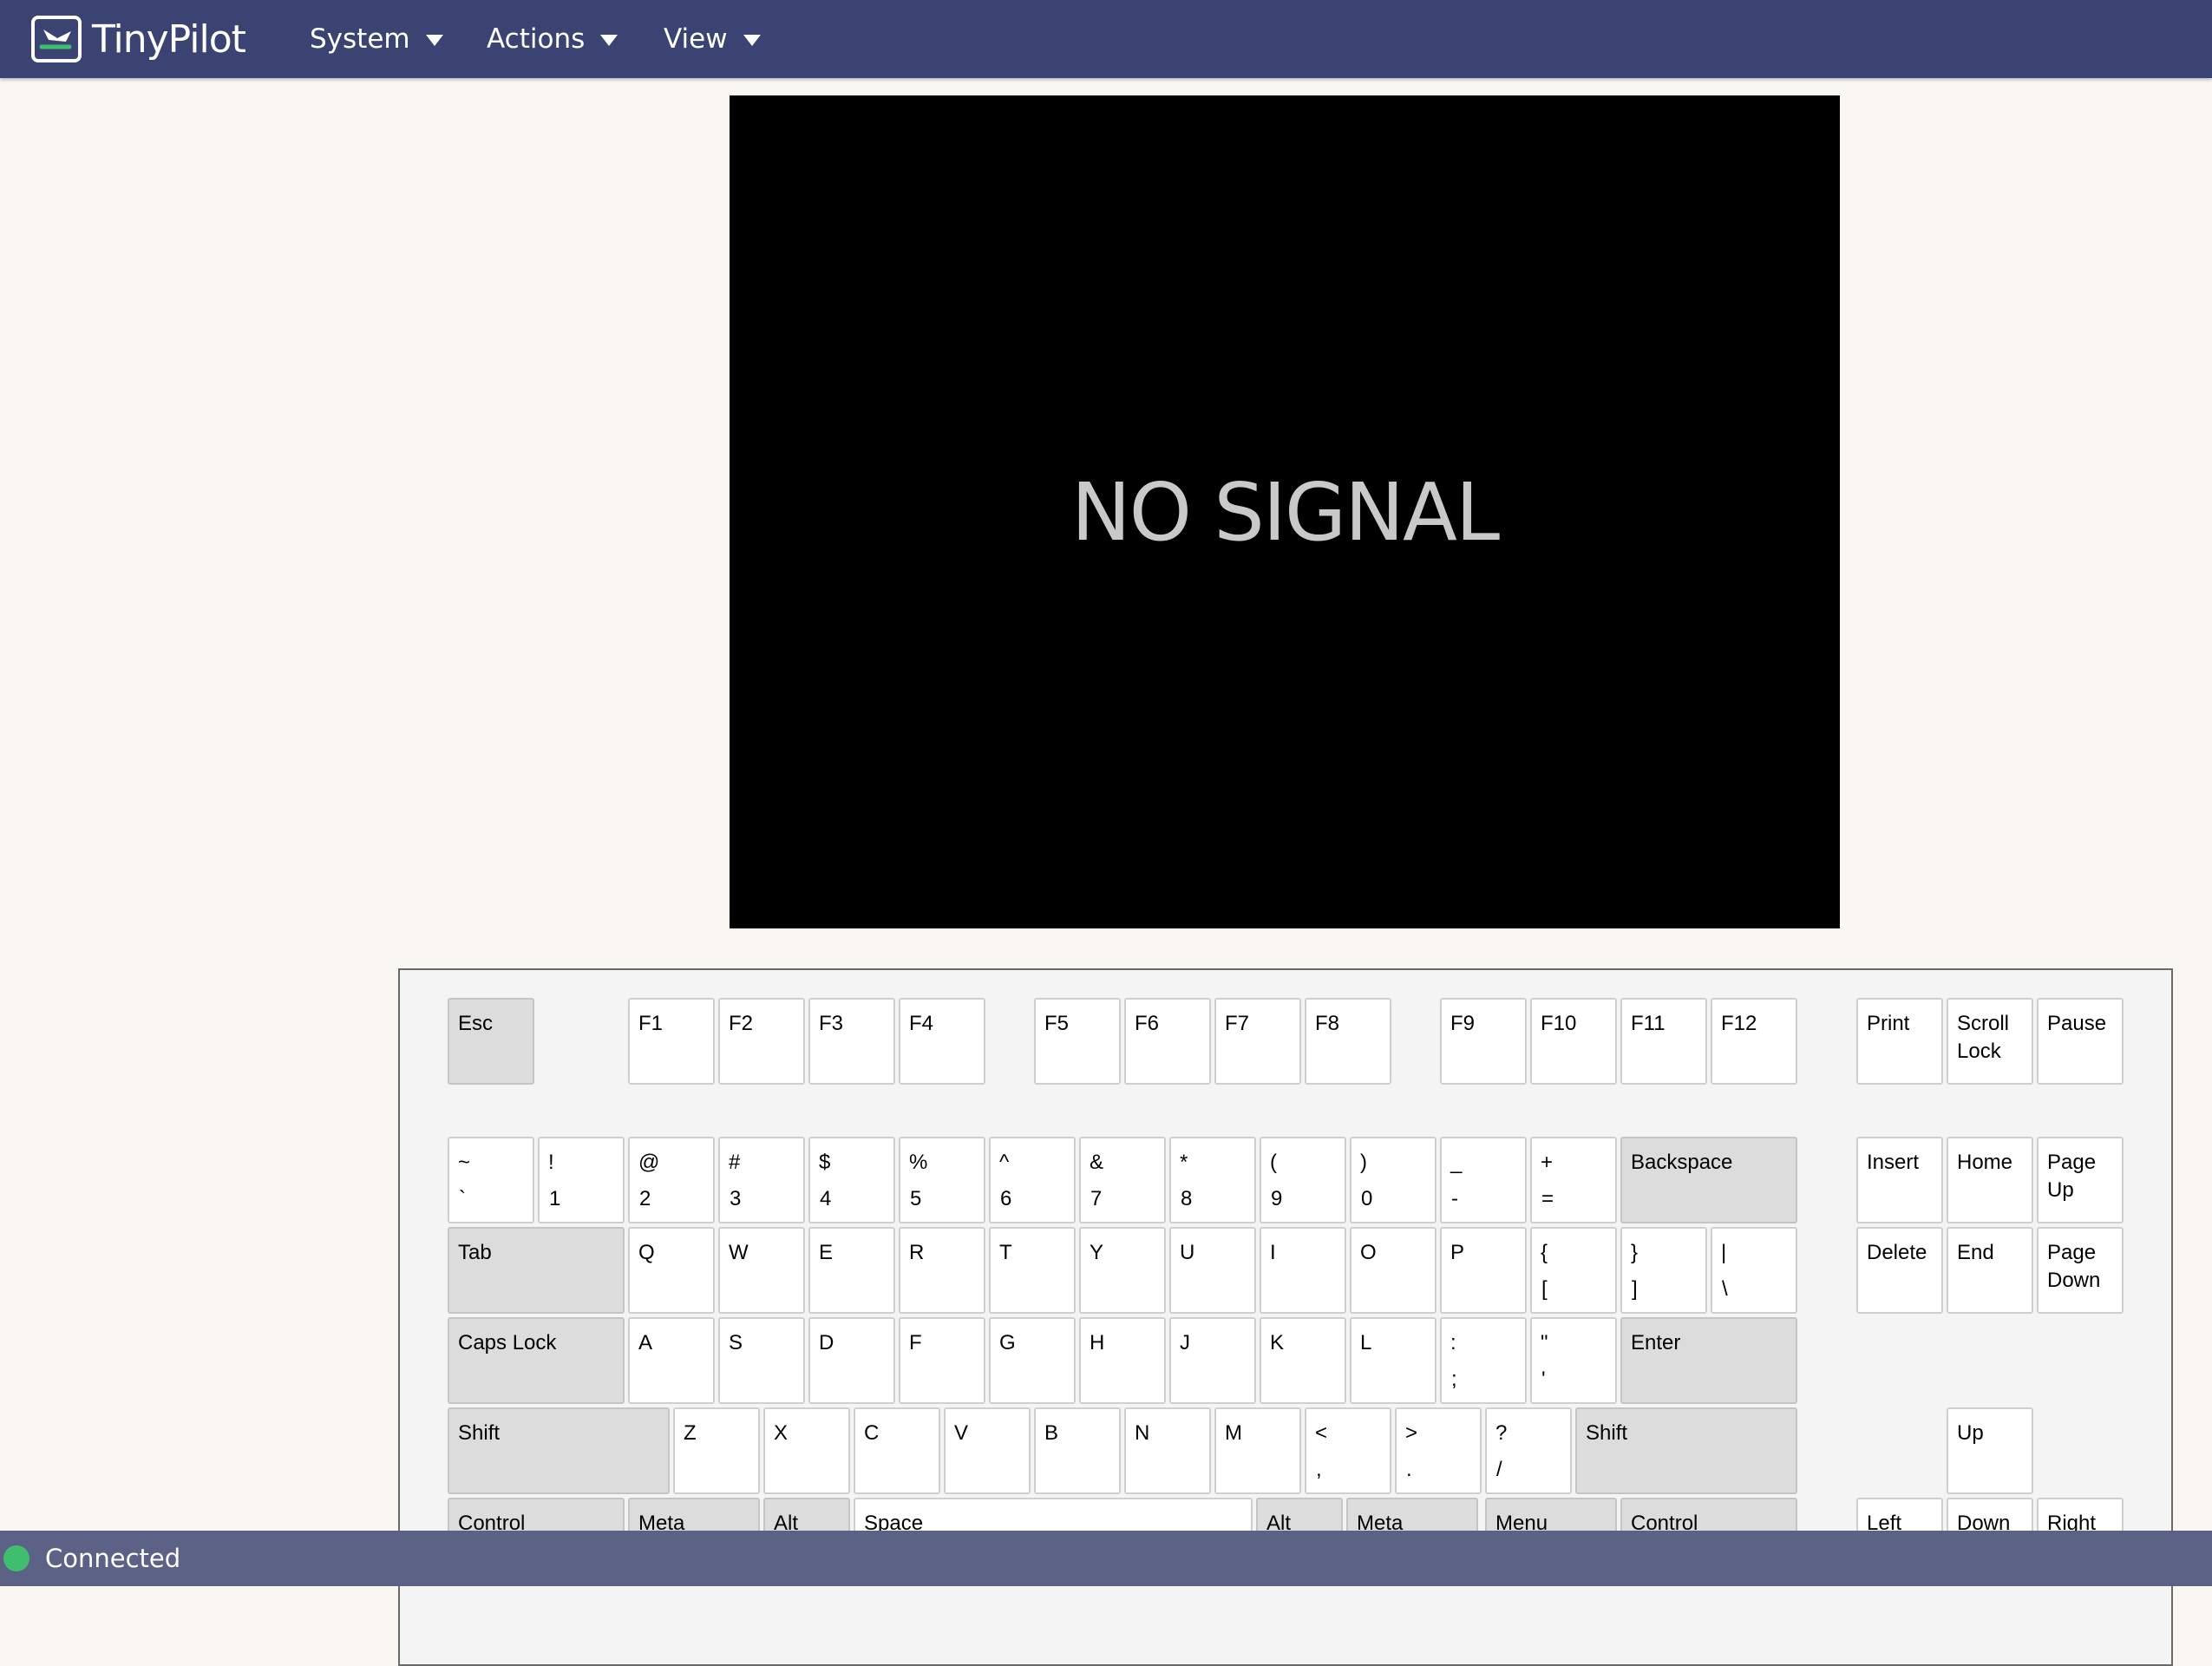 This screenshot has width=2212, height=1666. I want to click on key-shift-label: 0, so click(1367, 1198).